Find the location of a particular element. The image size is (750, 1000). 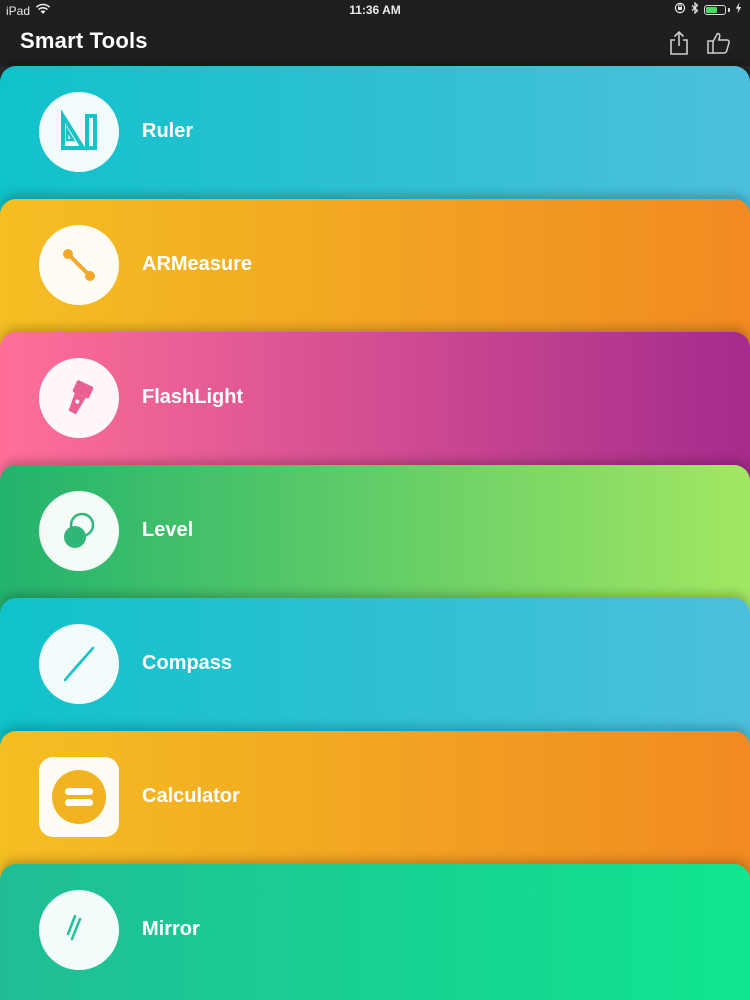

mirror-icon-badge is located at coordinates (79, 930).